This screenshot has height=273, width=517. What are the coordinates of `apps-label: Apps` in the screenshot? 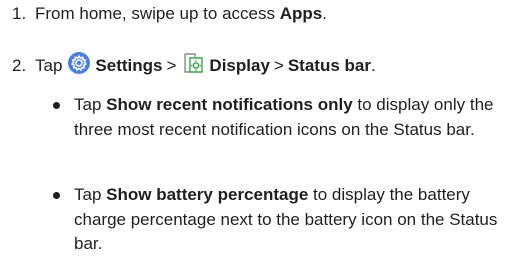 It's located at (301, 13).